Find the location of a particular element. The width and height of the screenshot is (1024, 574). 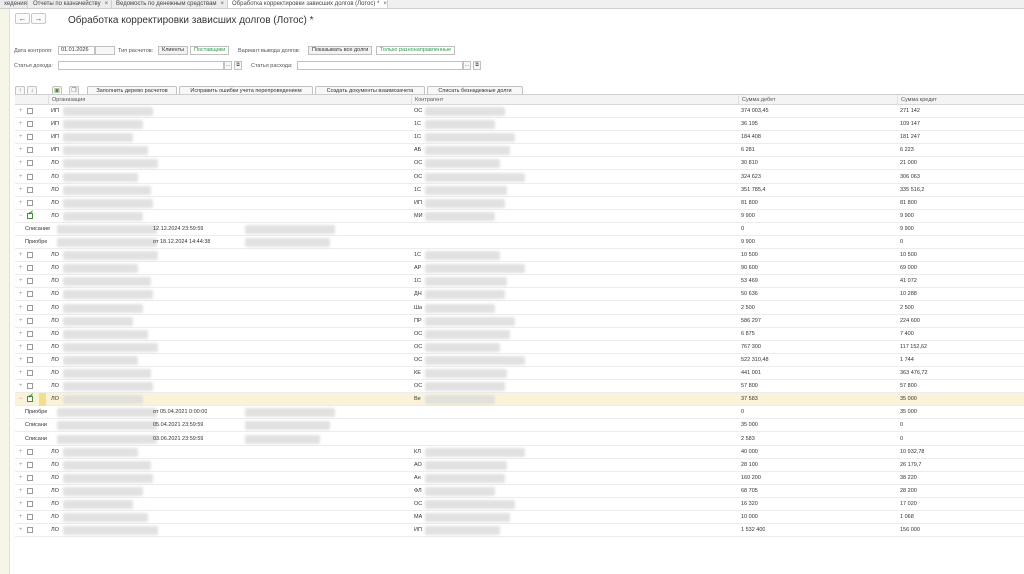

col-counterparty: Контрагент is located at coordinates (574, 100).